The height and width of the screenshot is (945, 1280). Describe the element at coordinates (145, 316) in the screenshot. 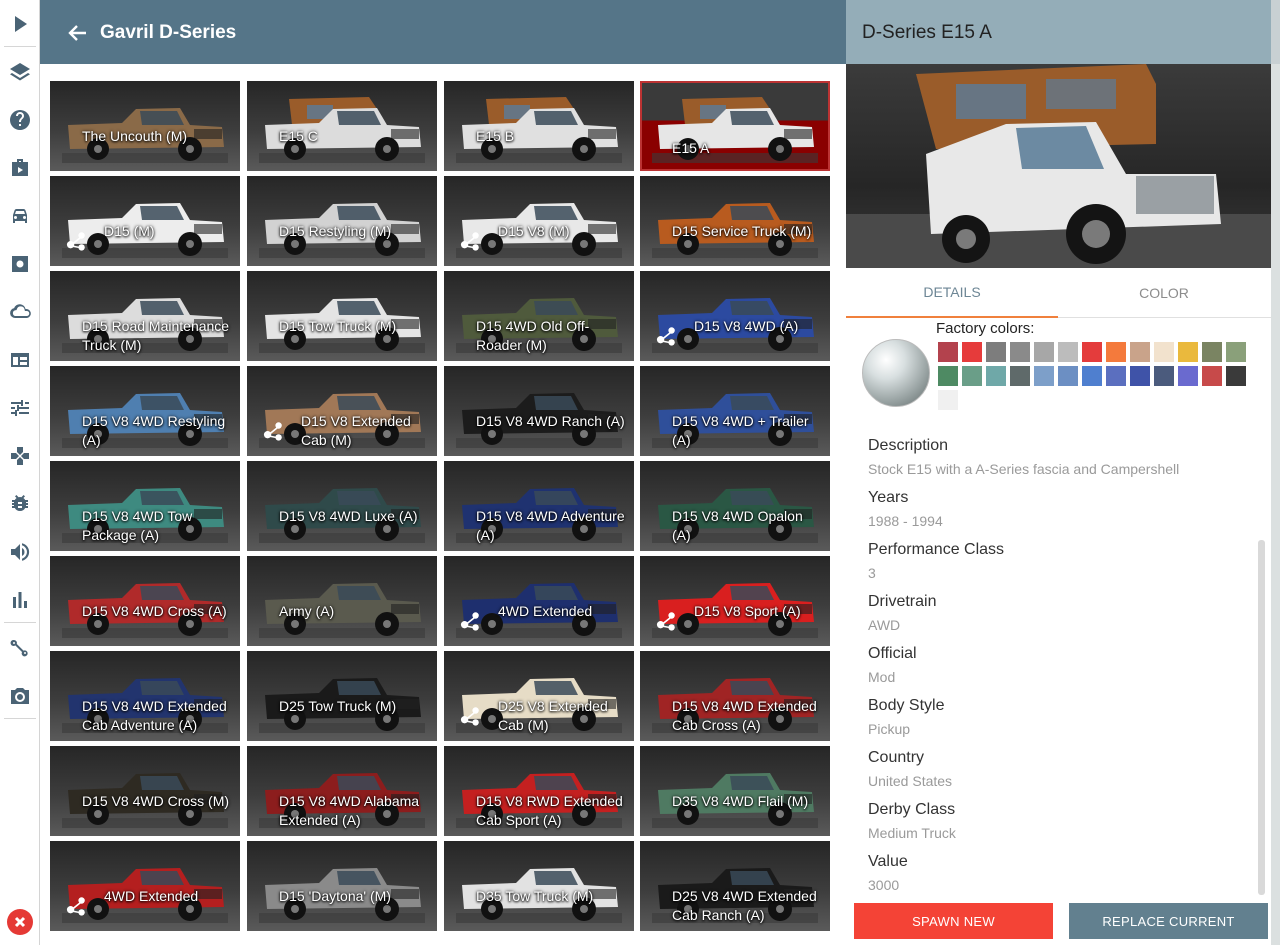

I see `vehicle-tile: D15 Road Maintenance Truck (M)` at that location.